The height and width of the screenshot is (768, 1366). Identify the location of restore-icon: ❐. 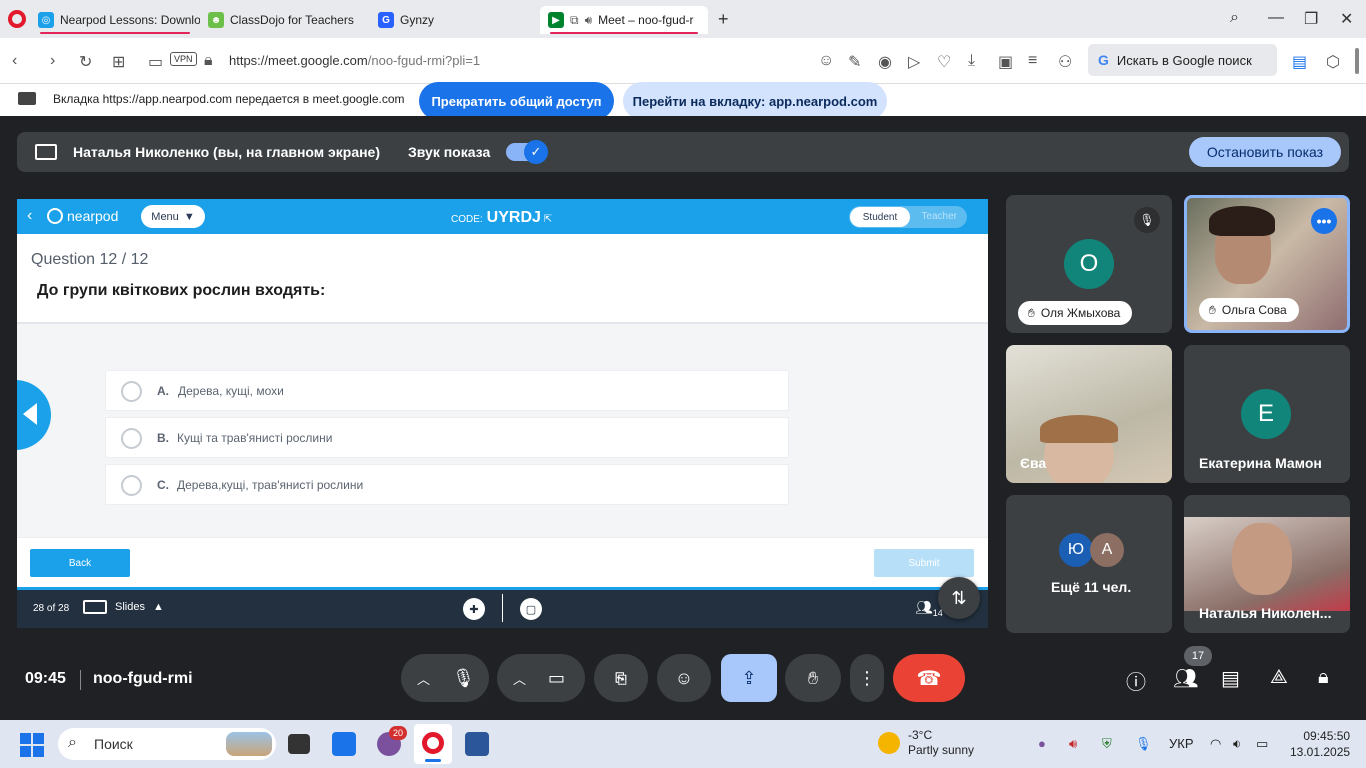
(1311, 19).